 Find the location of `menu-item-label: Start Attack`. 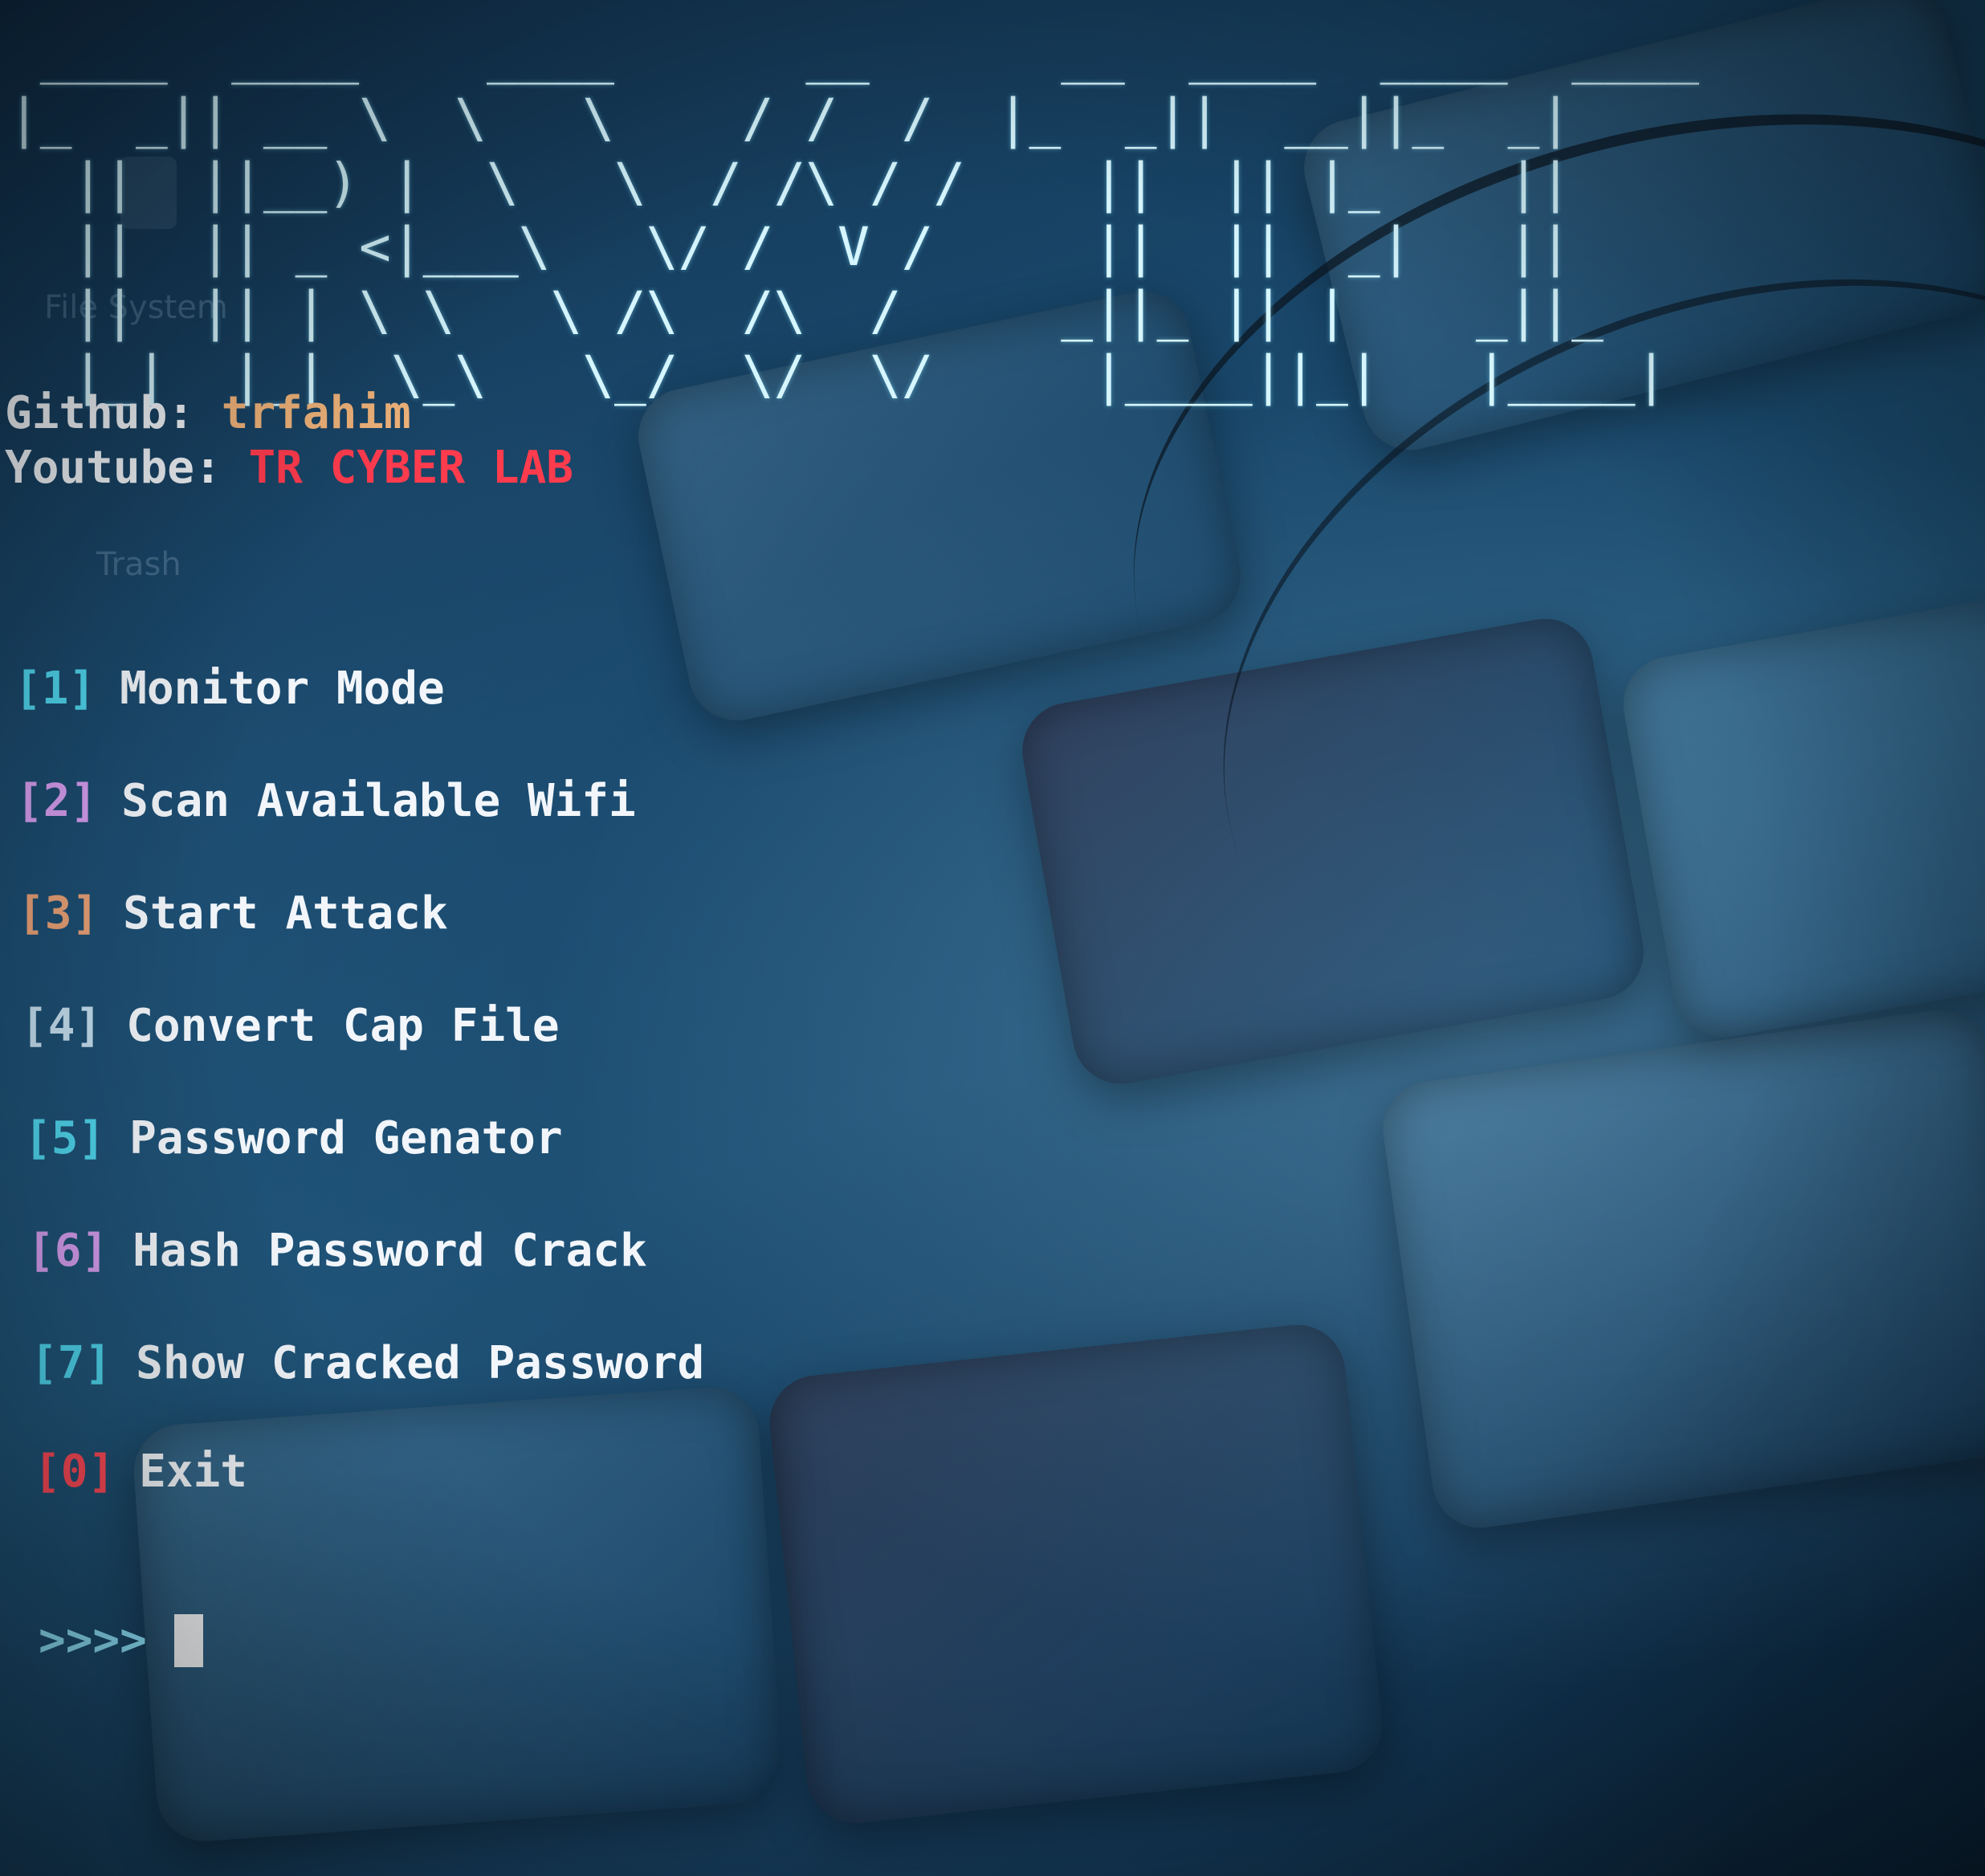

menu-item-label: Start Attack is located at coordinates (285, 914).